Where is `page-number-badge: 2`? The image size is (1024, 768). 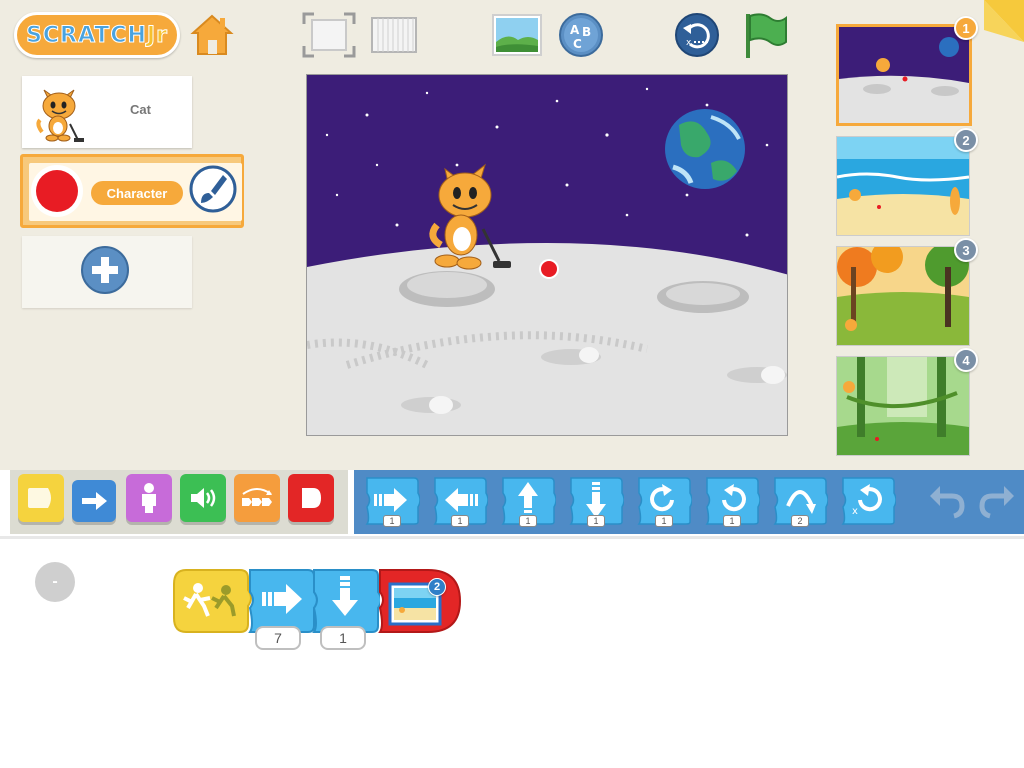
page-number-badge: 2 is located at coordinates (966, 140).